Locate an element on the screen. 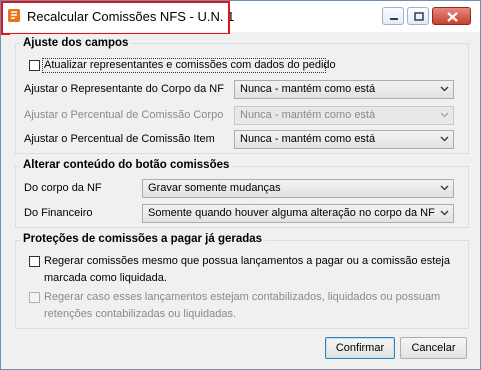 This screenshot has height=370, width=481. minimize-button is located at coordinates (393, 16).